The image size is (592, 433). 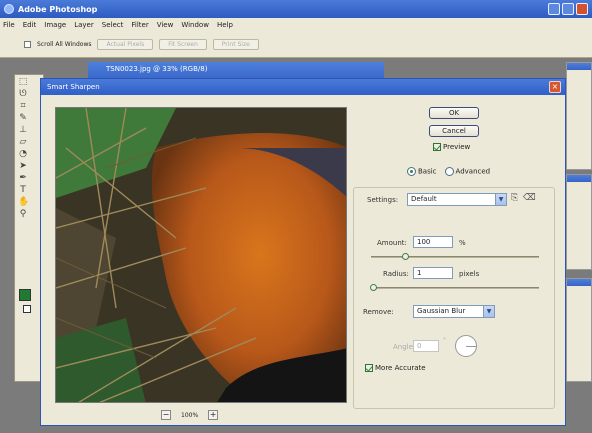 I want to click on document-title: TSN0023.jpg @ 33% (RGB/8), so click(x=157, y=69).